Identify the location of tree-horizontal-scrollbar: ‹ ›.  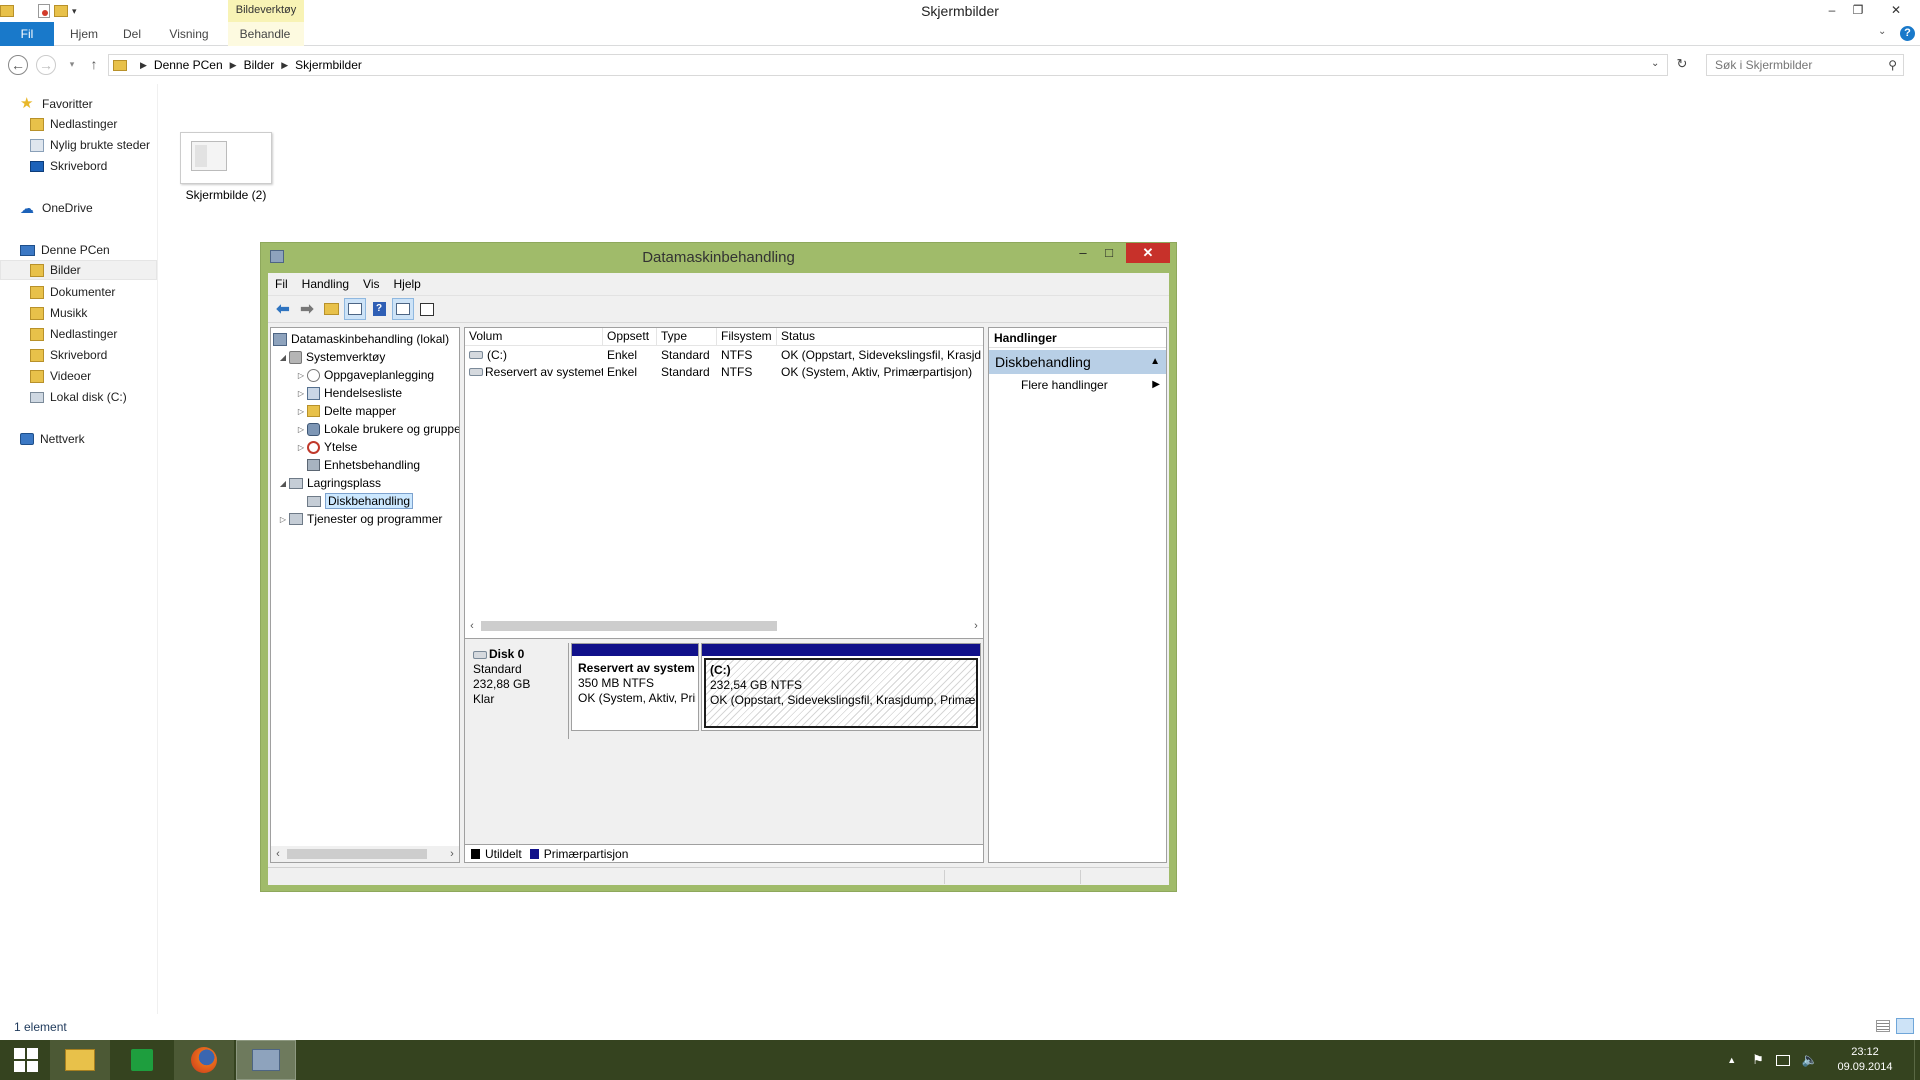
(365, 854).